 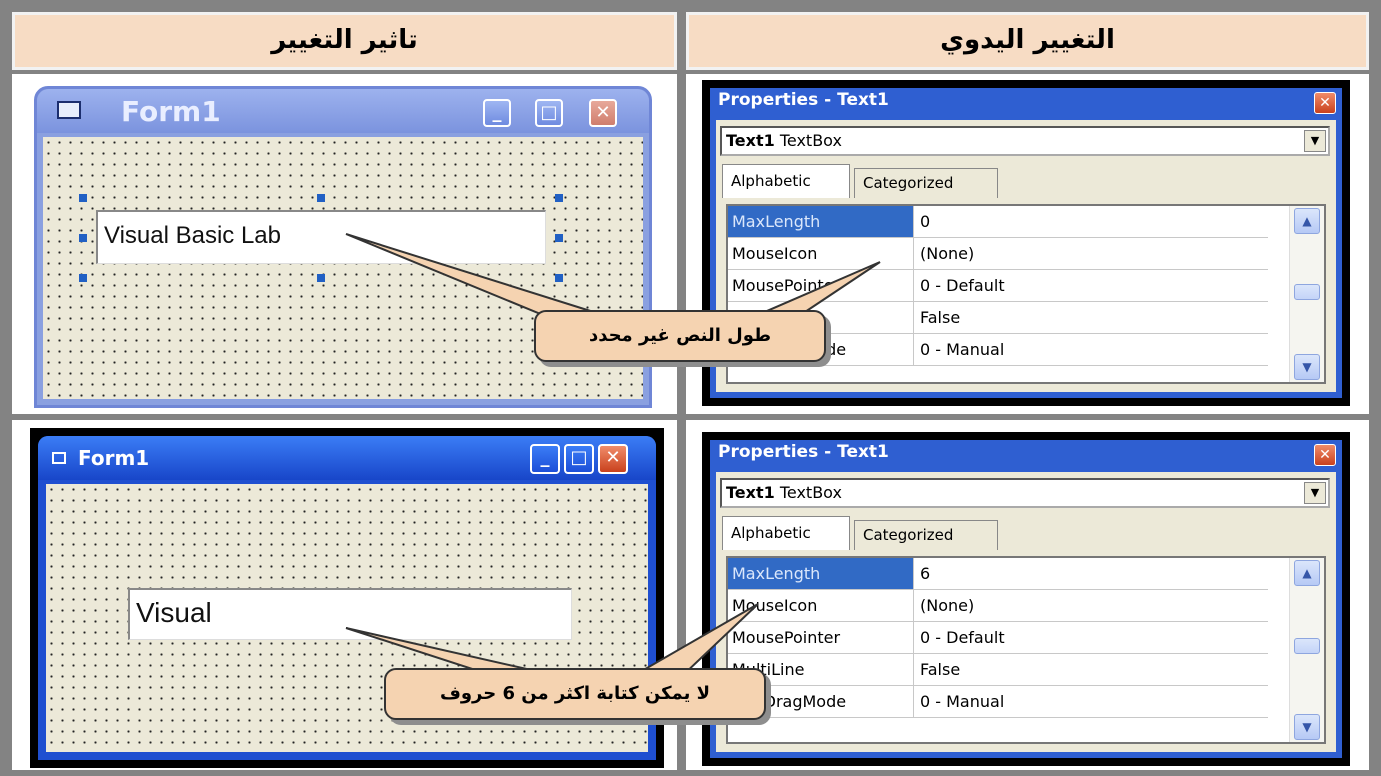 What do you see at coordinates (174, 612) in the screenshot?
I see `text1-value: Visual` at bounding box center [174, 612].